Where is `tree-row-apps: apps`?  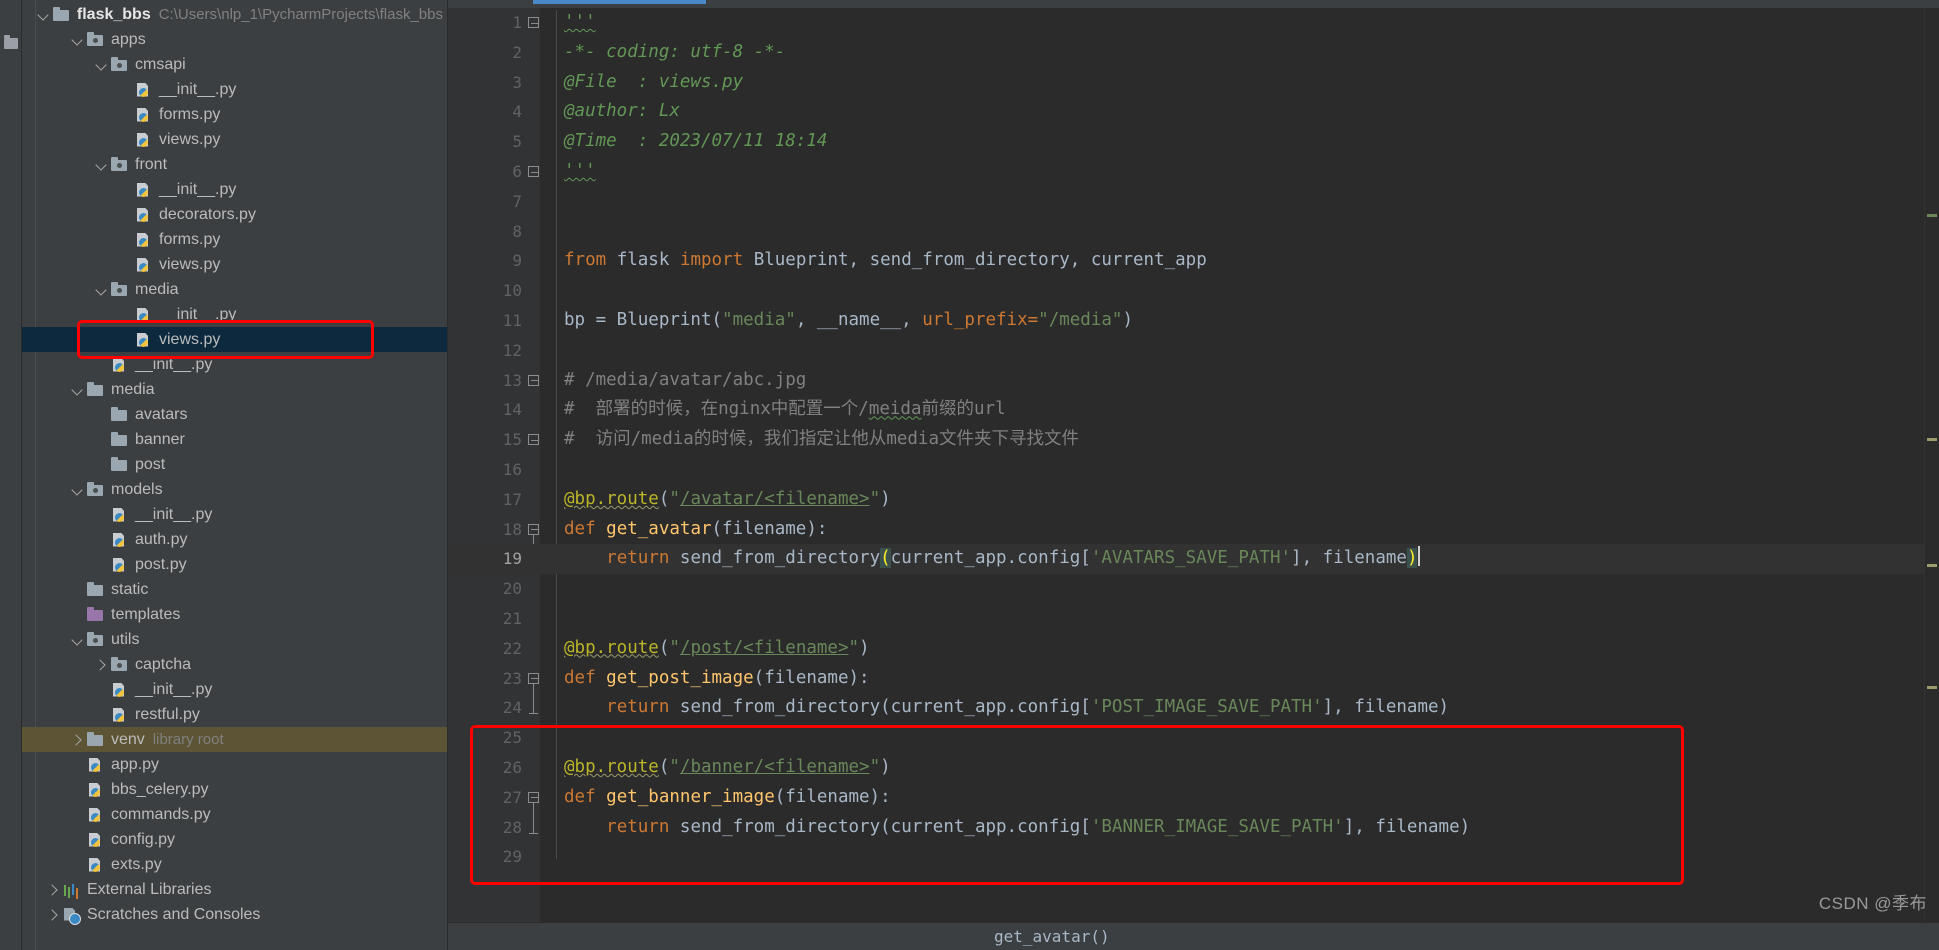 tree-row-apps: apps is located at coordinates (234, 39).